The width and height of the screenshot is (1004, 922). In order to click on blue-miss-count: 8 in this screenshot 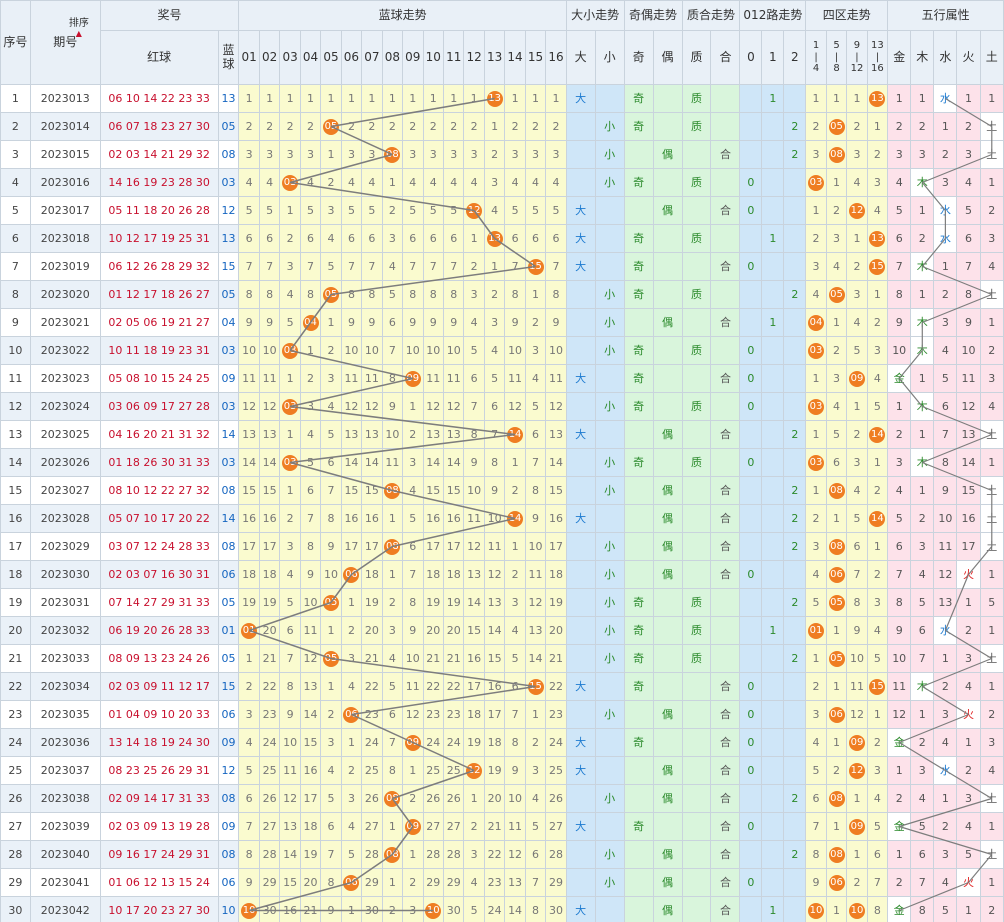, I will do `click(392, 770)`.